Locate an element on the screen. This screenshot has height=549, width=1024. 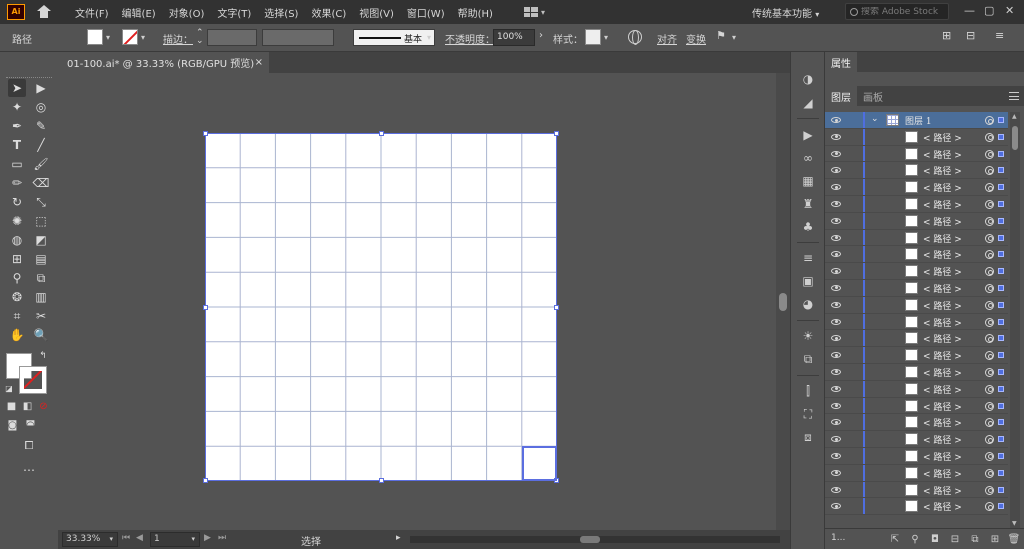
menu-item: 对象(O) is located at coordinates (187, 12).